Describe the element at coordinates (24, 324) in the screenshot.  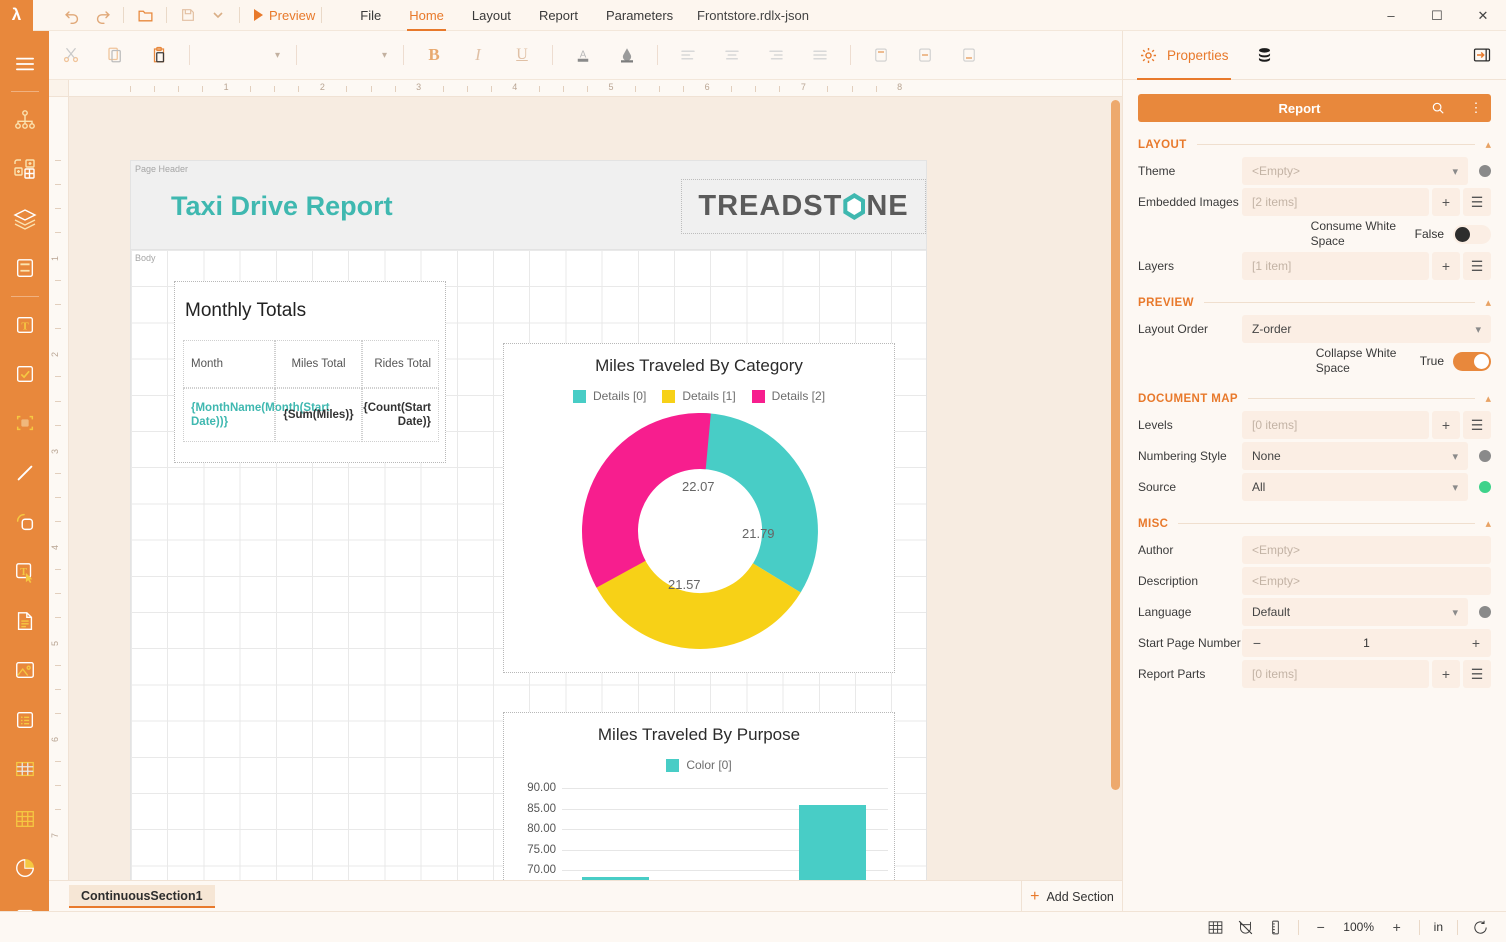
I see `sidebar-item-textbox-tool: T` at that location.